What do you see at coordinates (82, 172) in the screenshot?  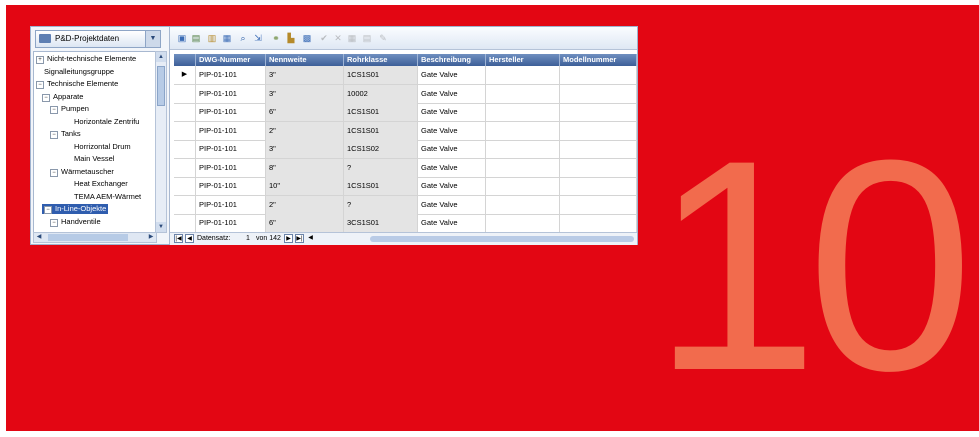 I see `tree-item: − Wärmetauscher` at bounding box center [82, 172].